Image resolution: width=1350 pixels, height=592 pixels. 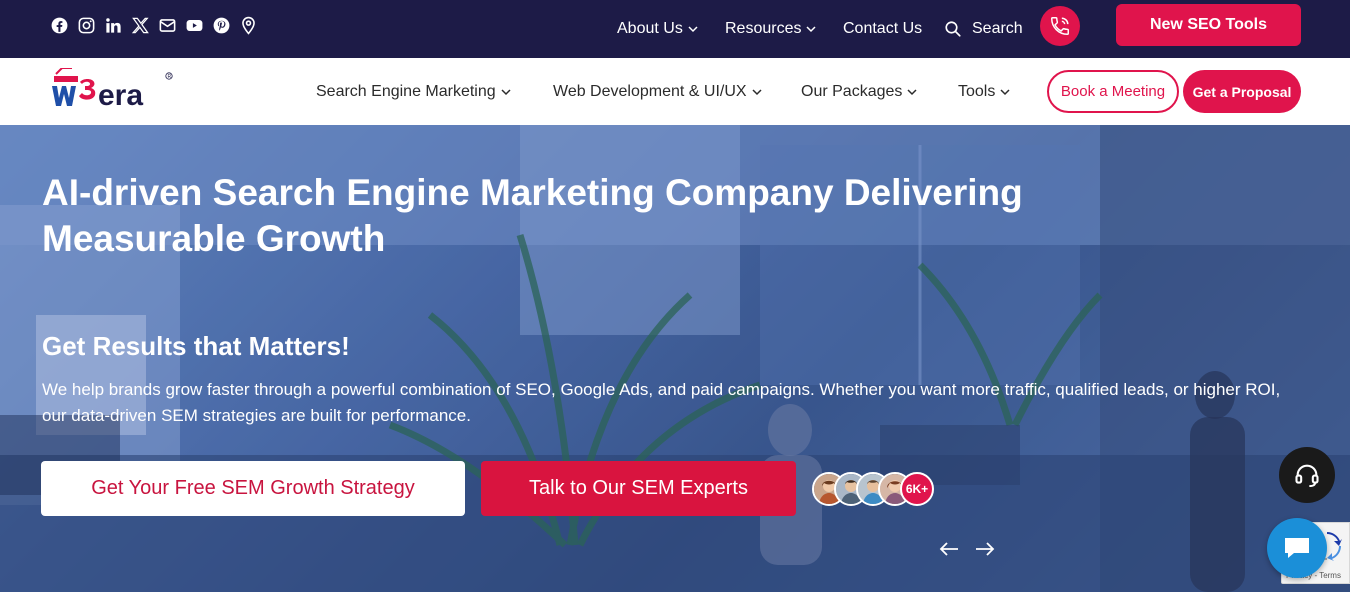 I want to click on pinterest-icon, so click(x=221, y=25).